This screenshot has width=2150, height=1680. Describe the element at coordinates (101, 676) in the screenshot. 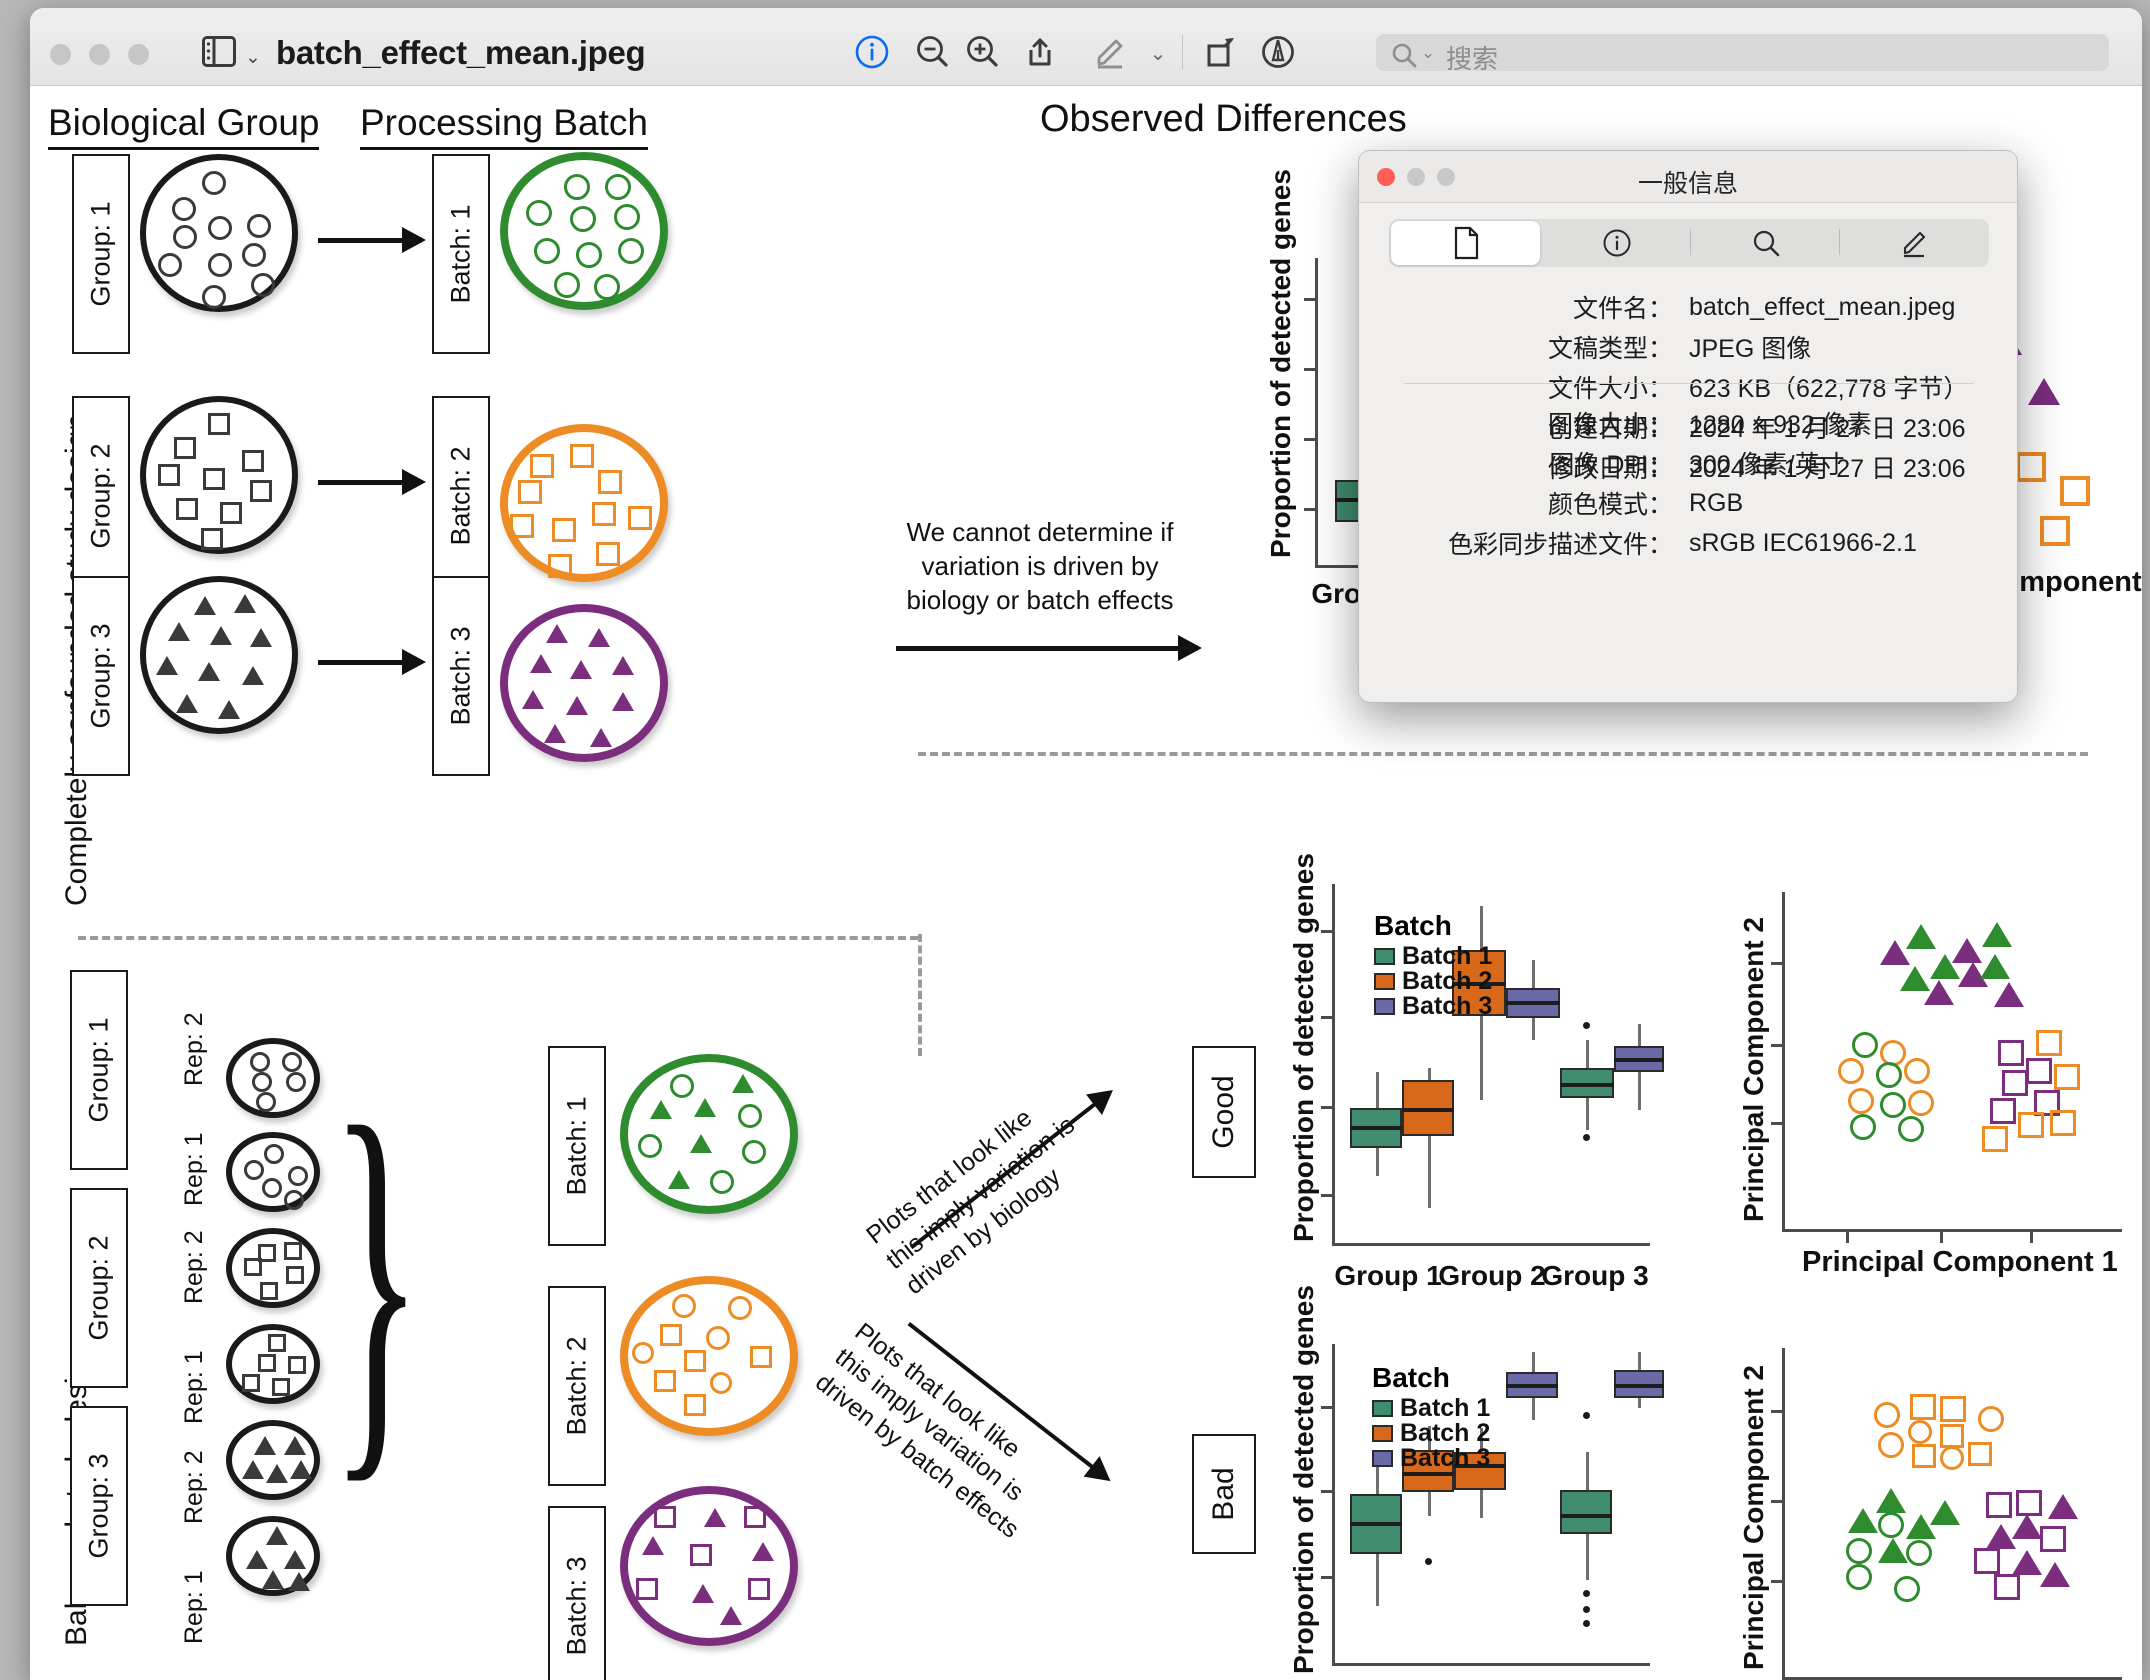

I see `group-box-3: Group: 3` at that location.